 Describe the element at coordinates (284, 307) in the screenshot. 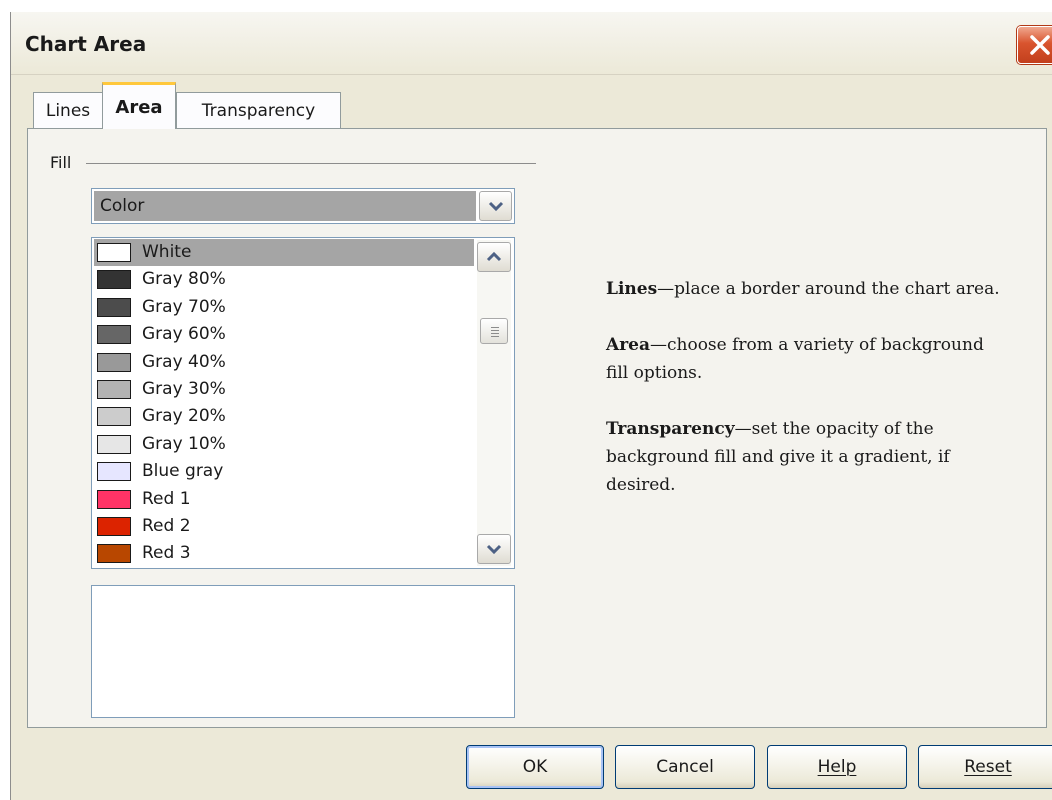

I see `color-list-item: Gray 70%` at that location.